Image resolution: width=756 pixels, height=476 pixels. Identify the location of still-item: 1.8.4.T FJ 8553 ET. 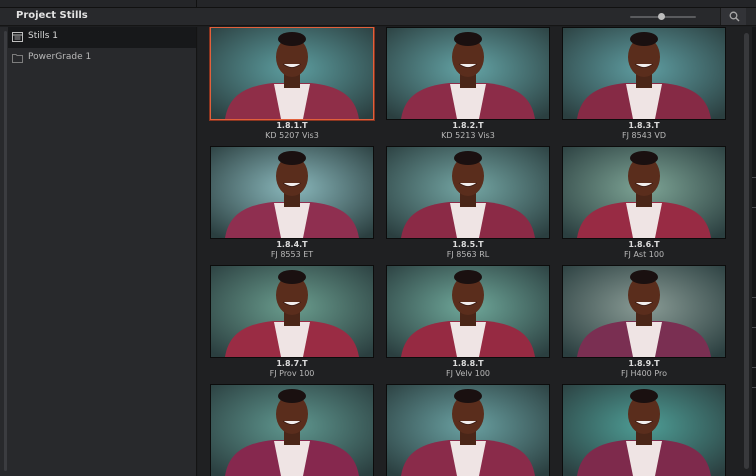
(292, 203).